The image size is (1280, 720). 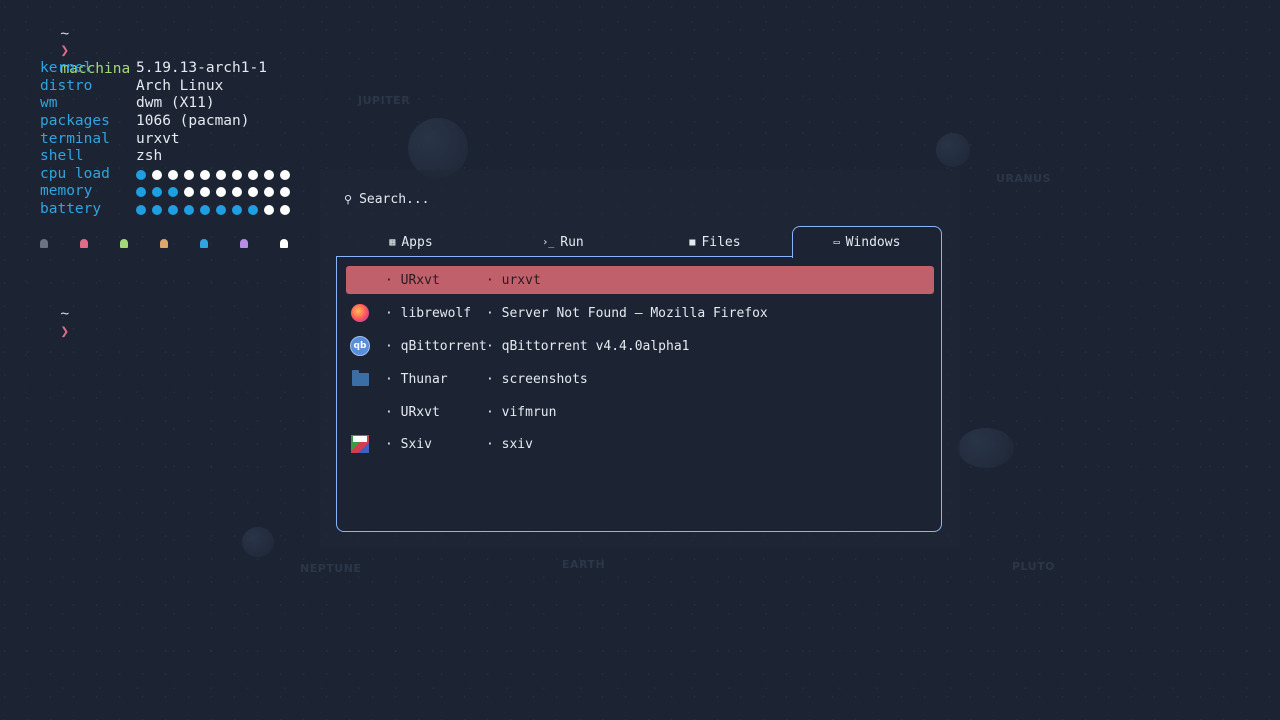 What do you see at coordinates (75, 138) in the screenshot?
I see `info-key: terminal` at bounding box center [75, 138].